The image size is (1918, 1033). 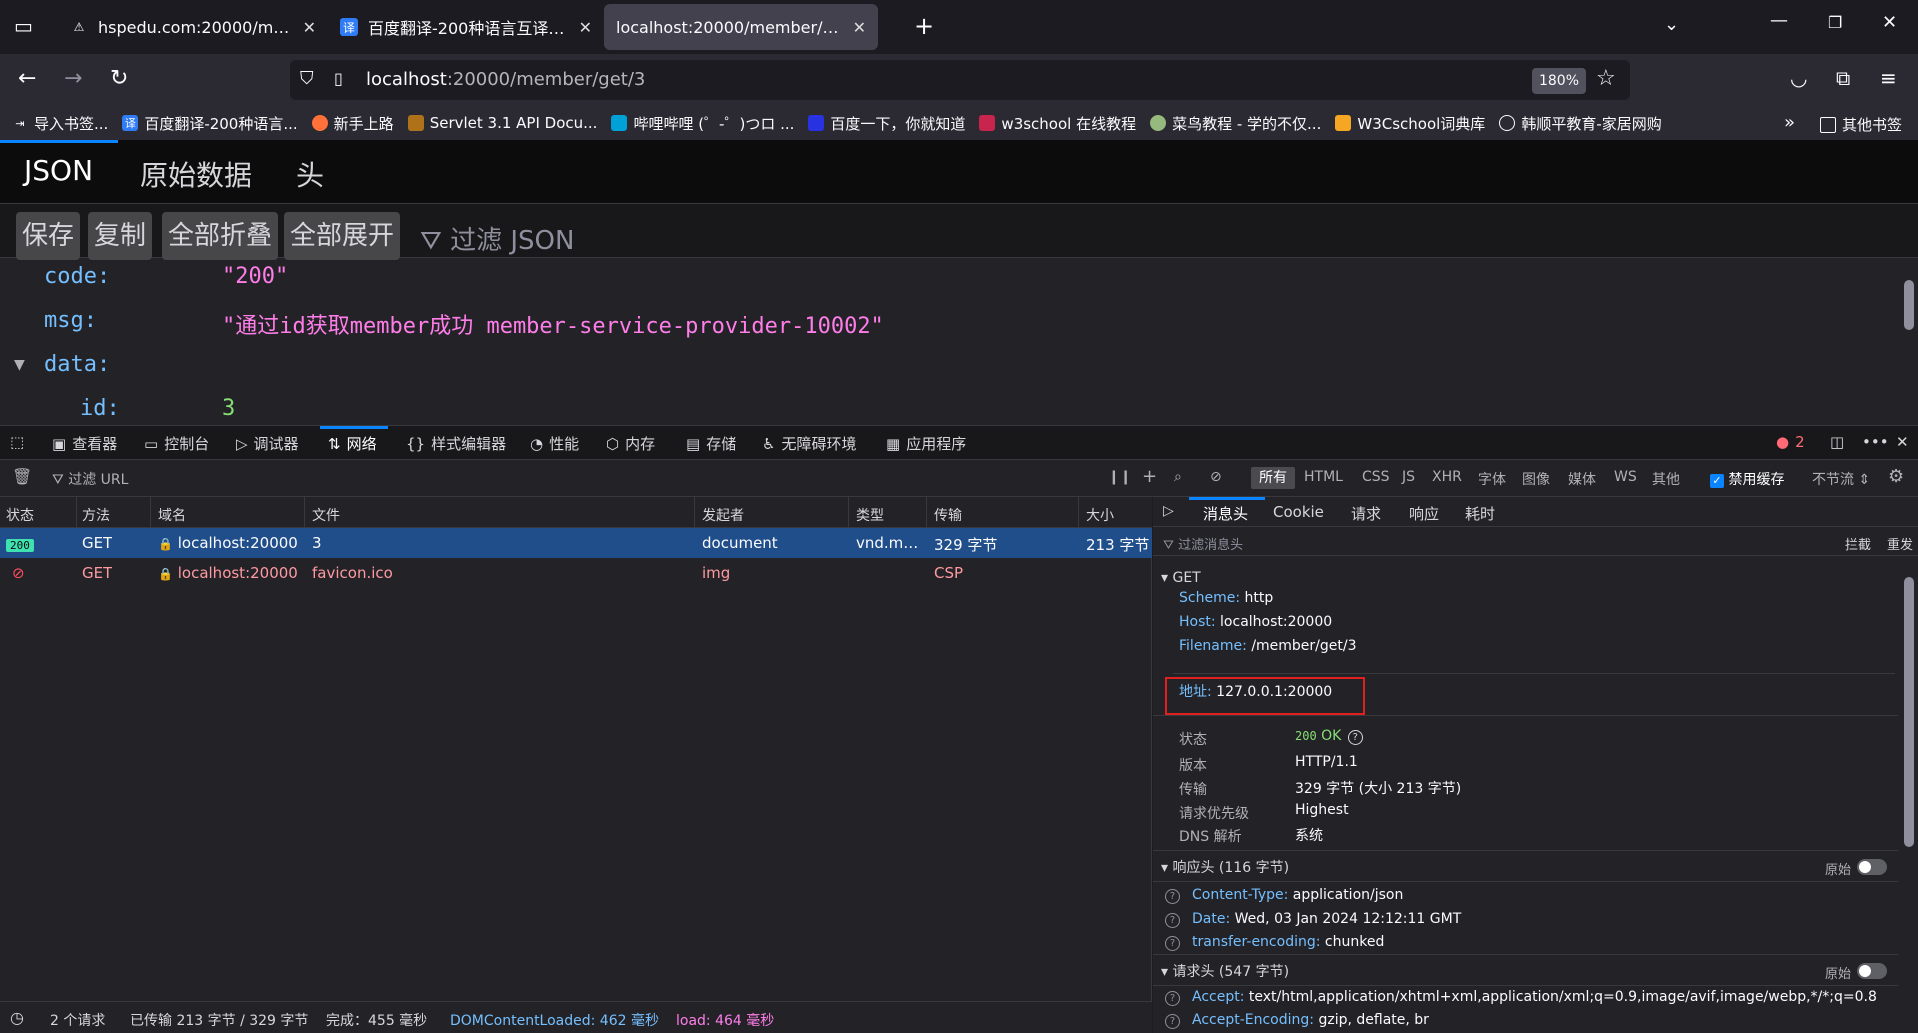 I want to click on tab-request: 请求, so click(x=1366, y=513).